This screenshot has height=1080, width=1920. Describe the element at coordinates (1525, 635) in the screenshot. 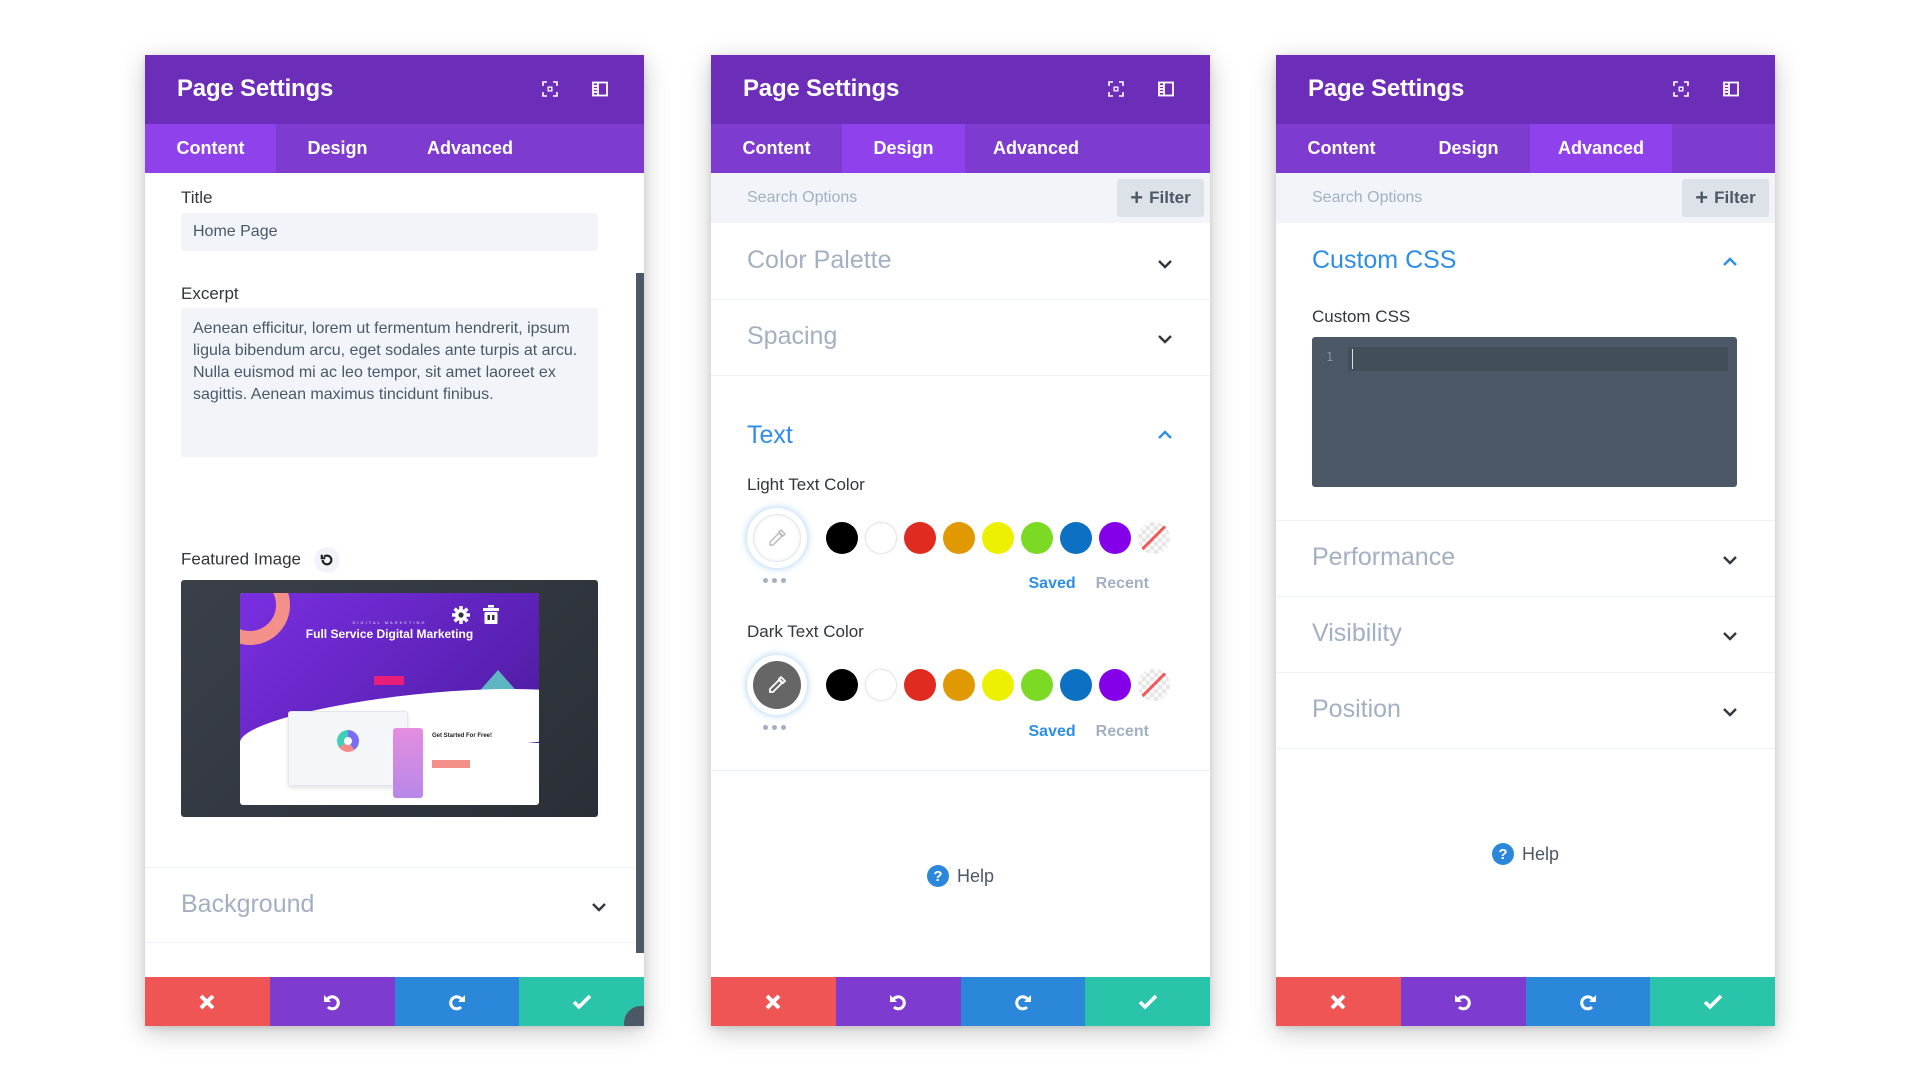

I see `toggle-visibility: Visibility` at that location.